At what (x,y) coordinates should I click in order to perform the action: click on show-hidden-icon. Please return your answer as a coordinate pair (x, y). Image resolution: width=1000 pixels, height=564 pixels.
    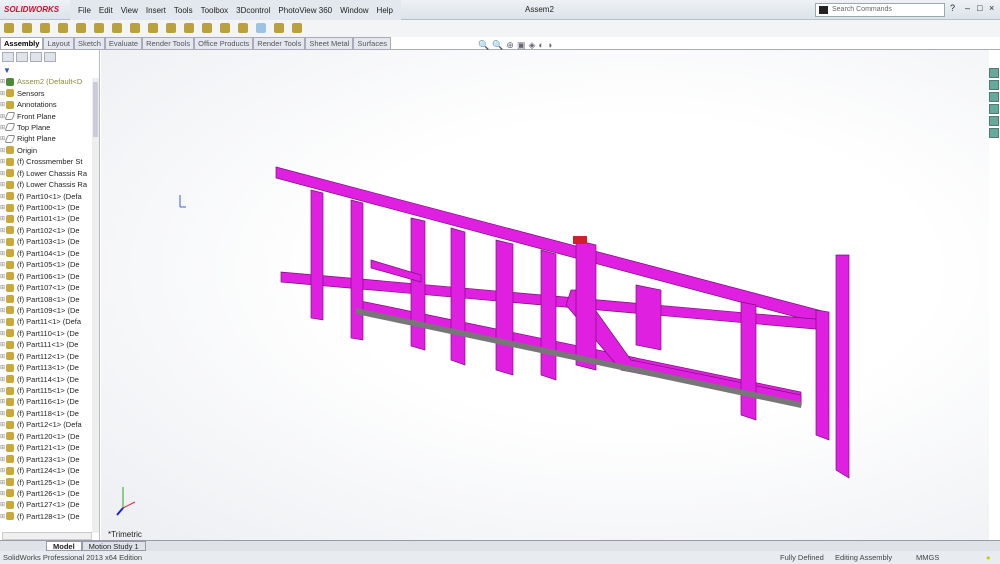
    Looking at the image, I should click on (153, 28).